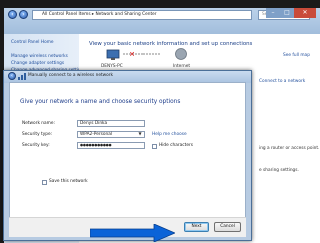  What do you see at coordinates (113, 54) in the screenshot?
I see `computer-icon` at bounding box center [113, 54].